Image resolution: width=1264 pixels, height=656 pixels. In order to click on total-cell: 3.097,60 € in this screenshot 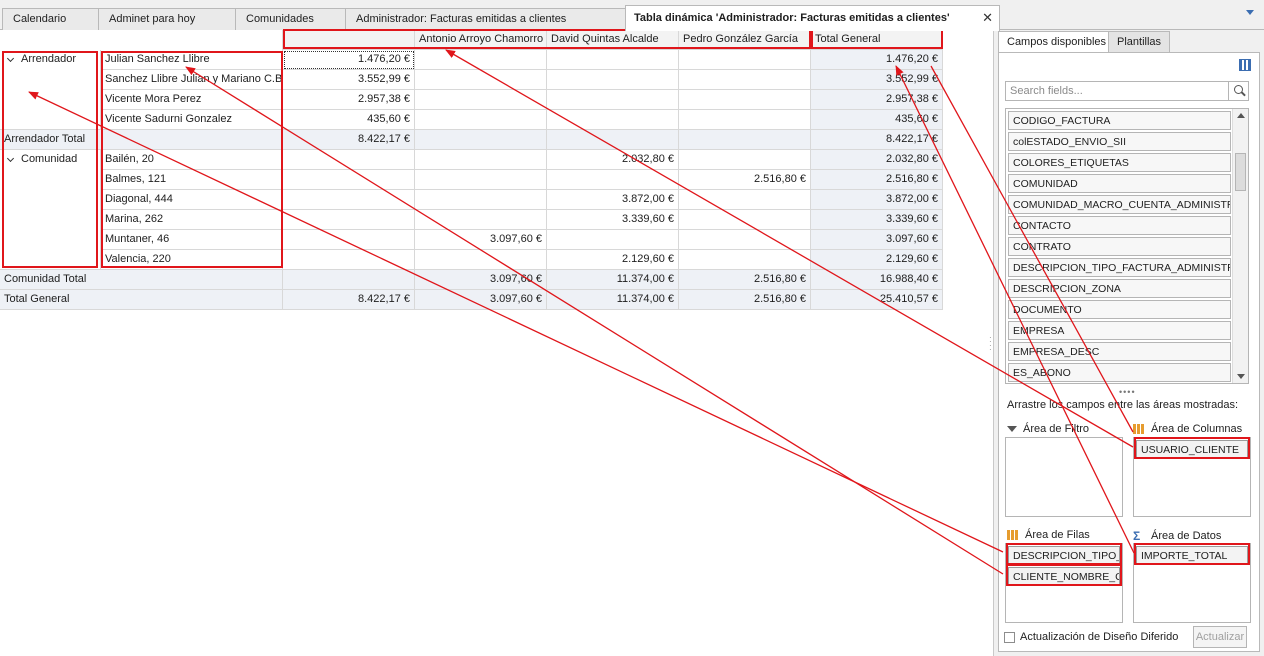, I will do `click(877, 240)`.